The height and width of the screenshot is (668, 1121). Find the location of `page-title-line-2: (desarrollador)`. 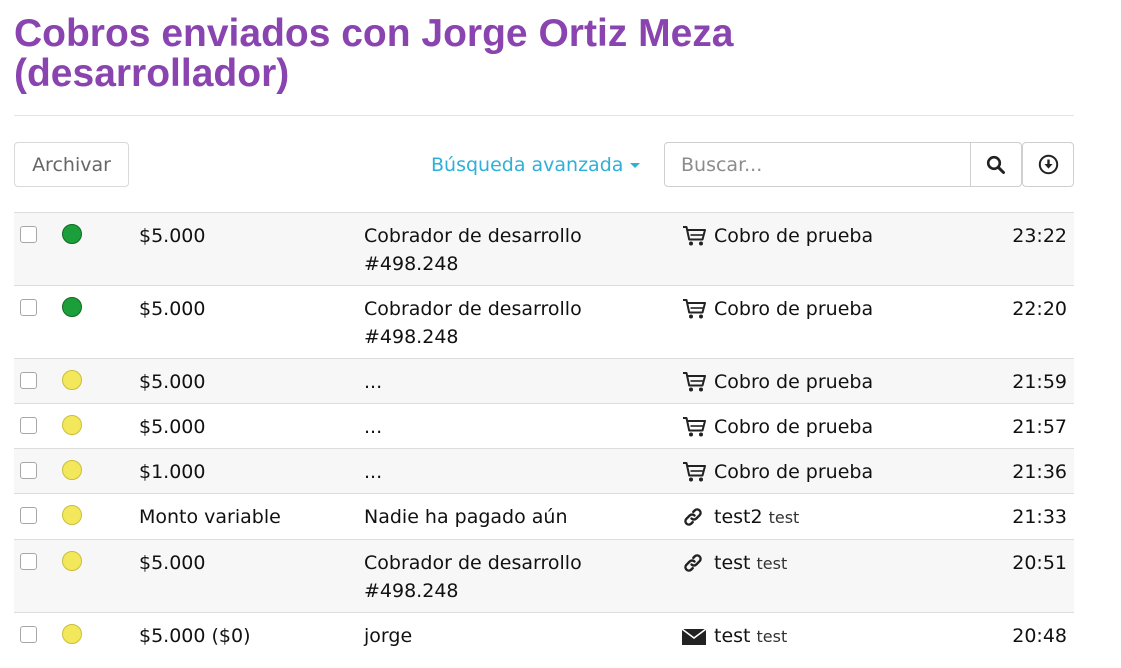

page-title-line-2: (desarrollador) is located at coordinates (152, 73).